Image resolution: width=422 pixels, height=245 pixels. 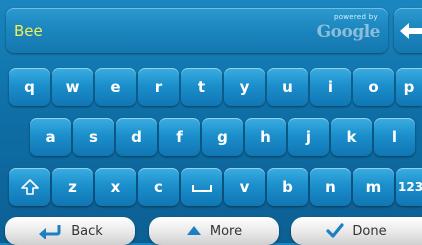 What do you see at coordinates (50, 137) in the screenshot?
I see `key-a: a` at bounding box center [50, 137].